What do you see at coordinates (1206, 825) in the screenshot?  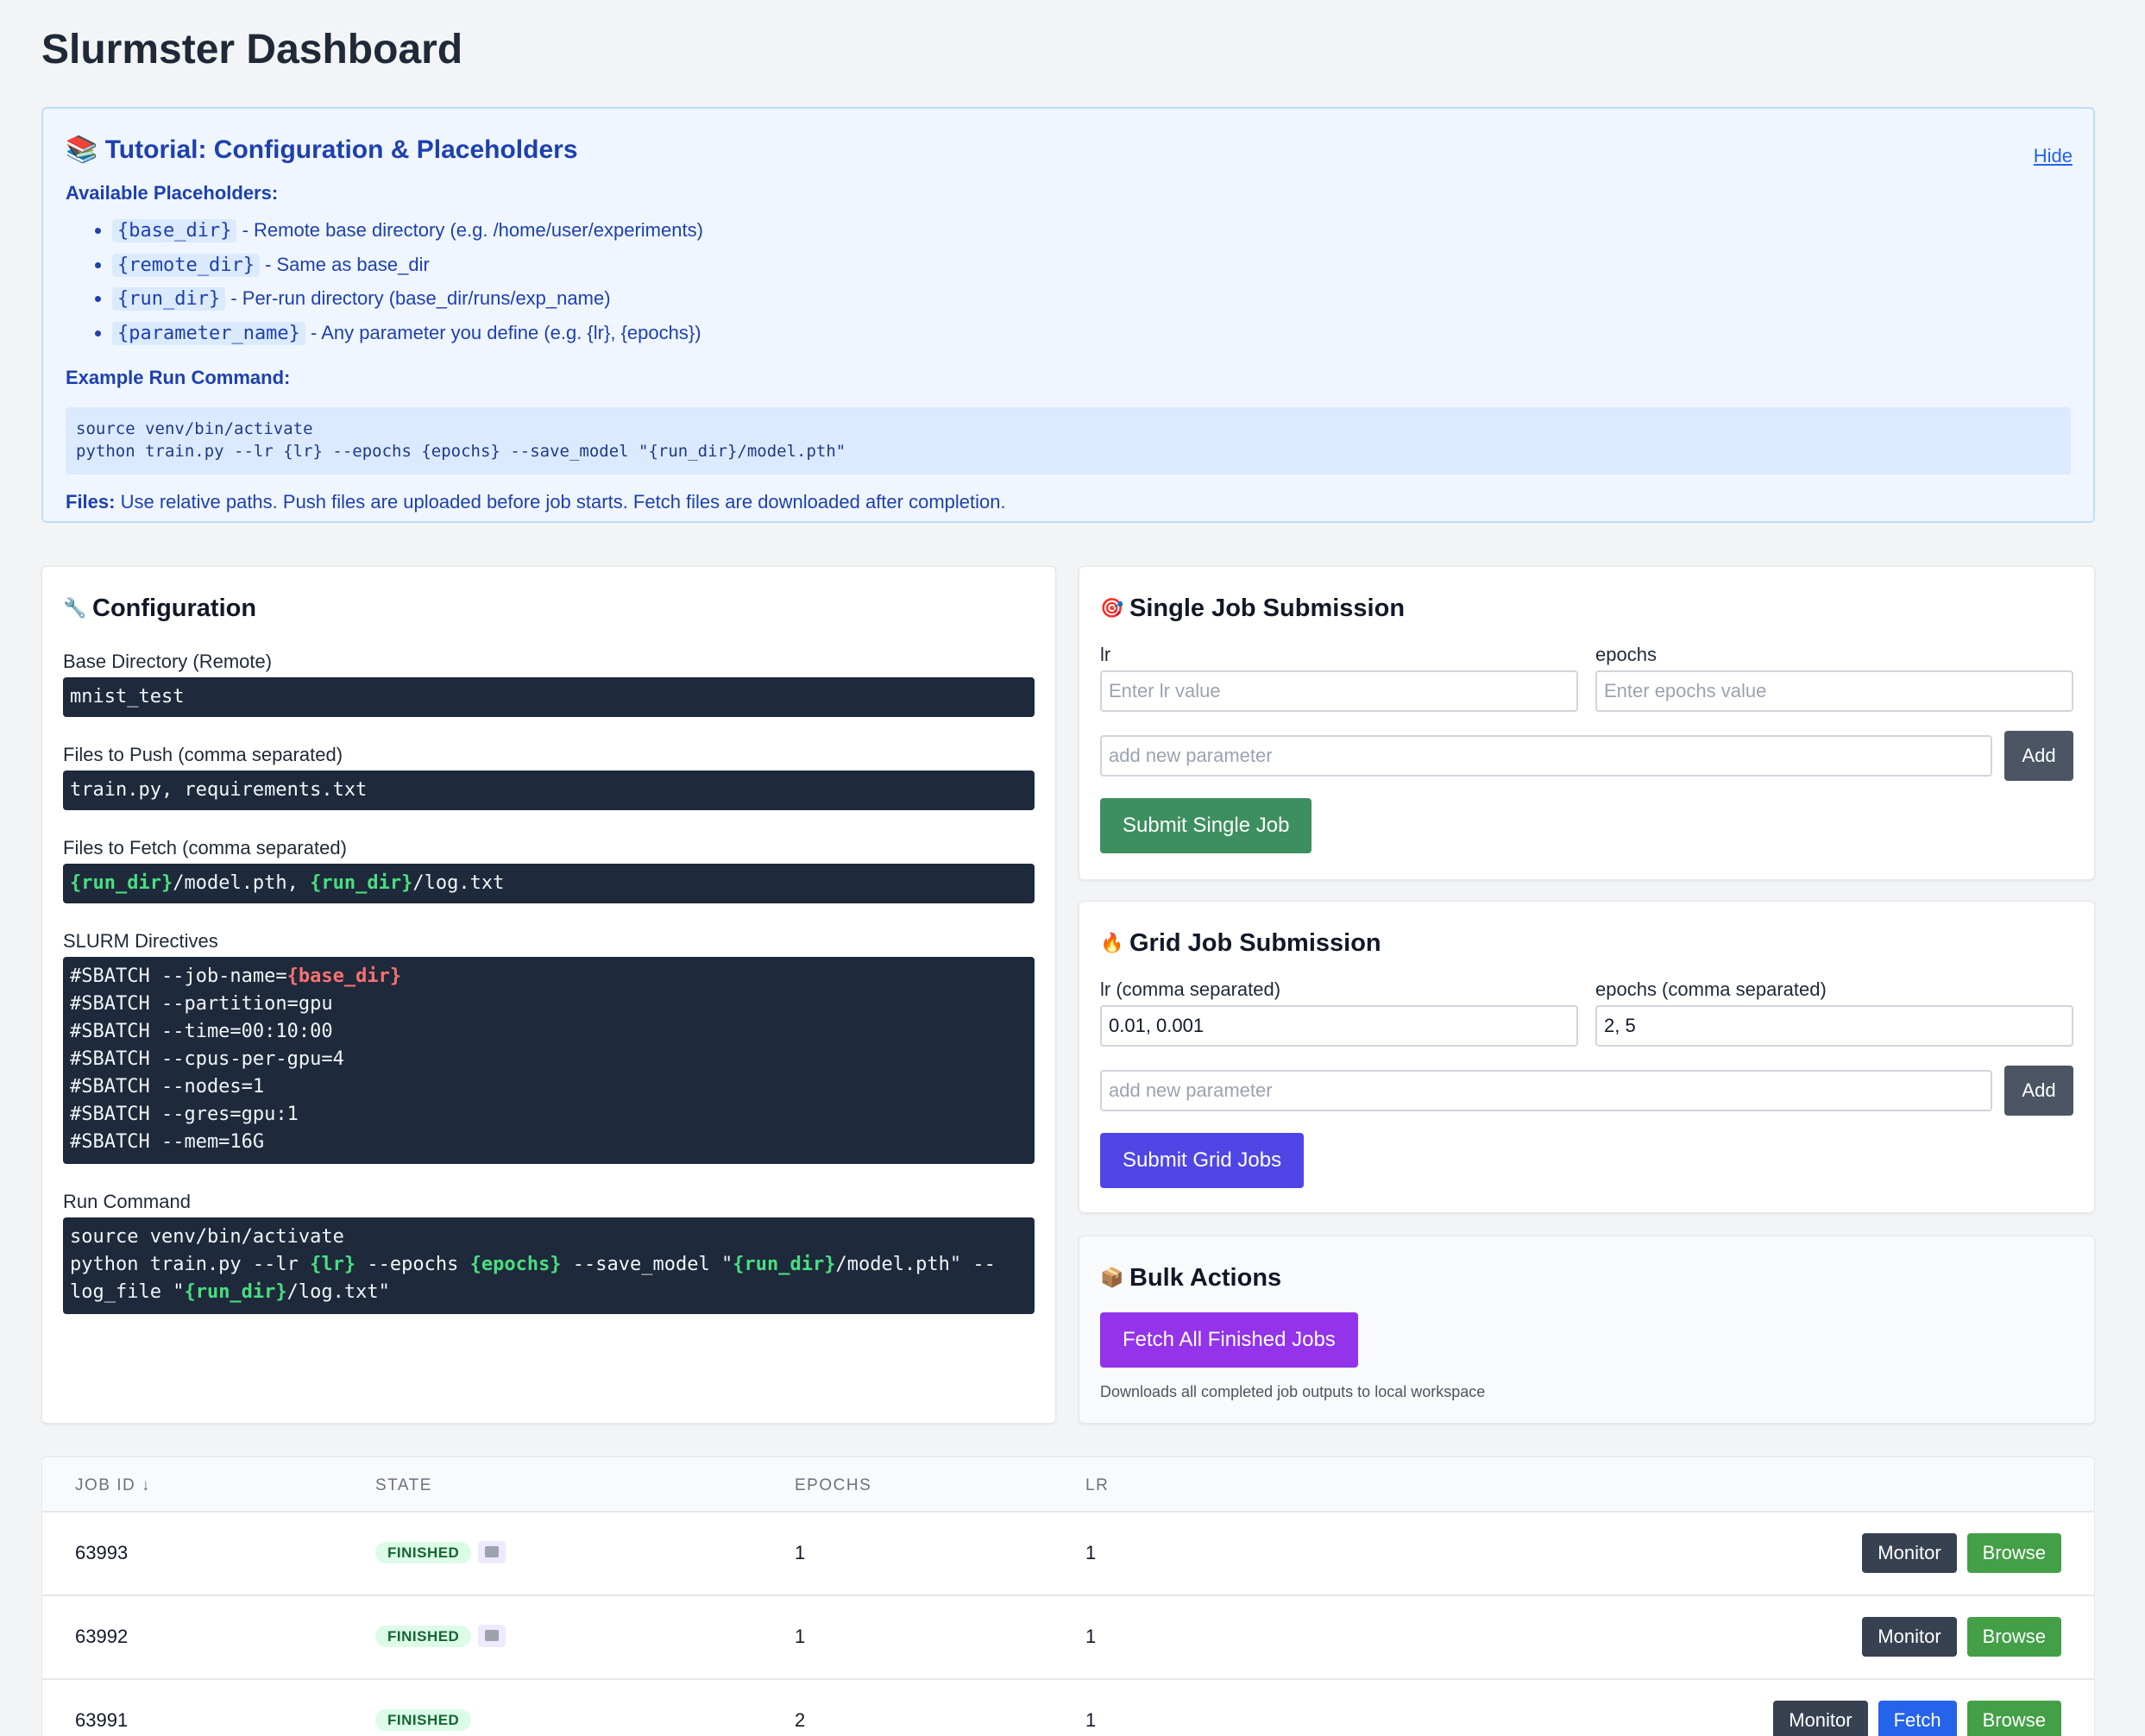 I see `submit-single-job-button: Submit Single Job` at bounding box center [1206, 825].